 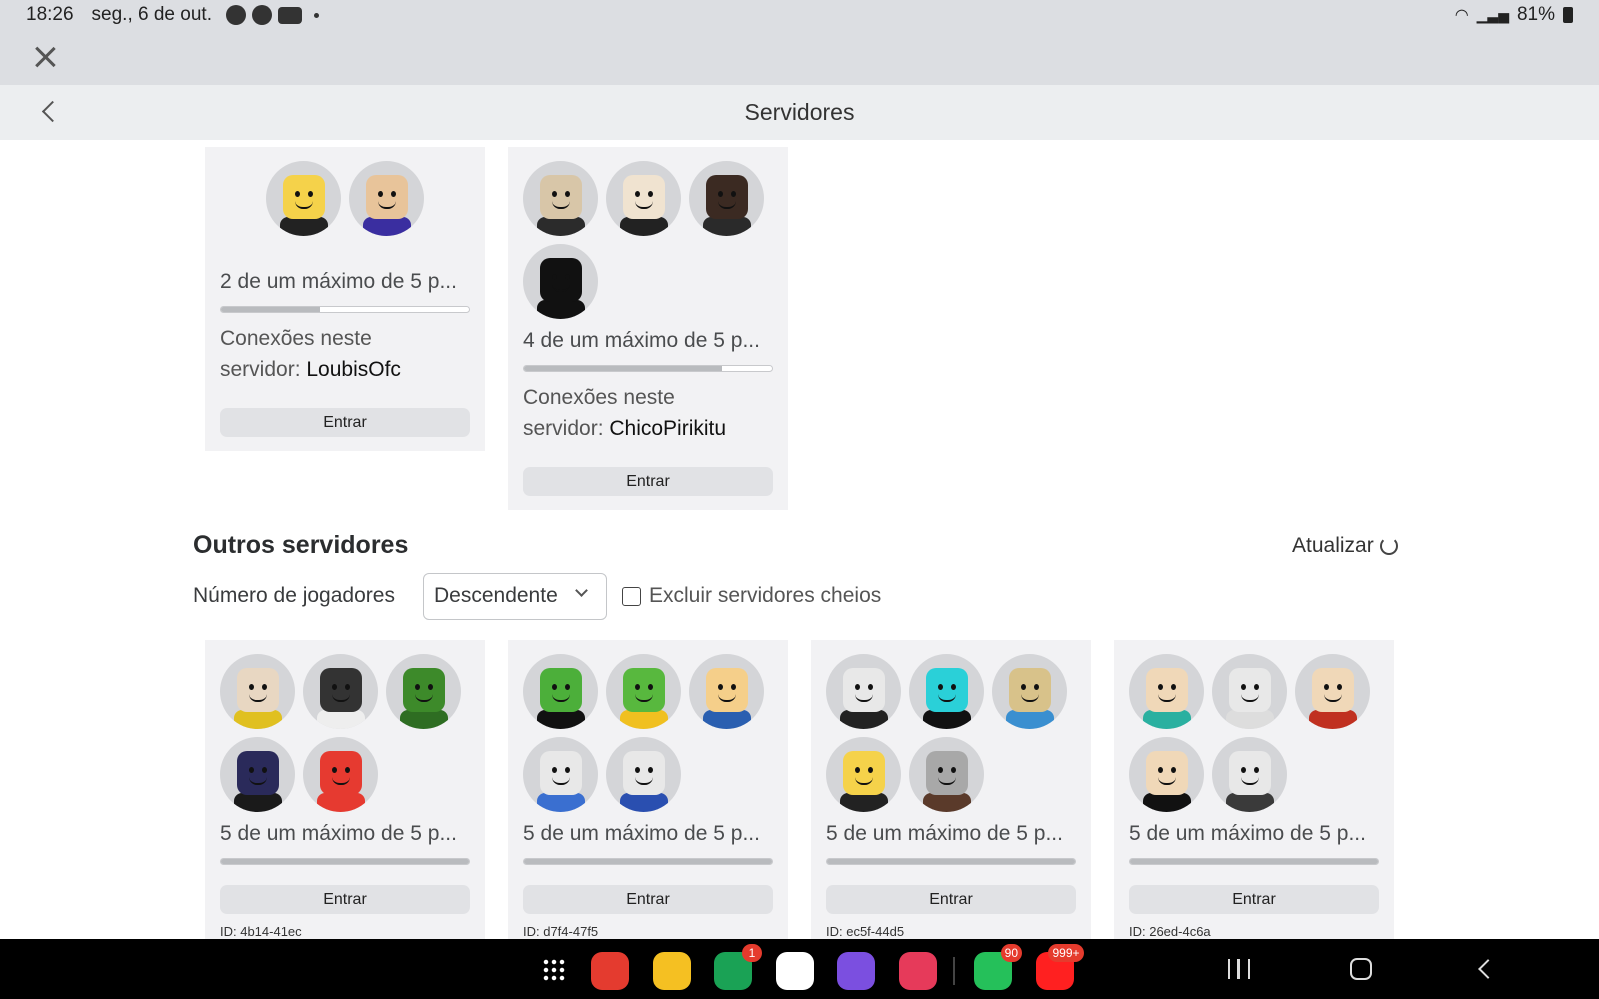 I want to click on refresh-icon, so click(x=1388, y=546).